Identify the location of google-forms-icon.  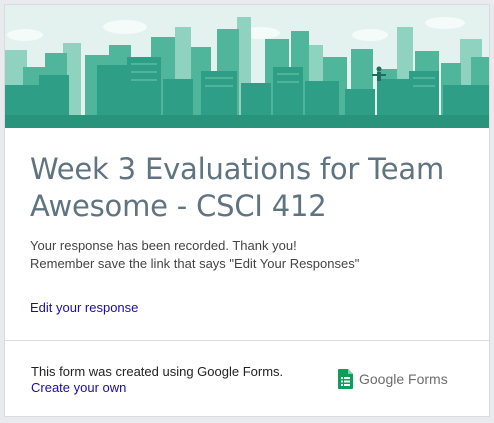
(345, 379).